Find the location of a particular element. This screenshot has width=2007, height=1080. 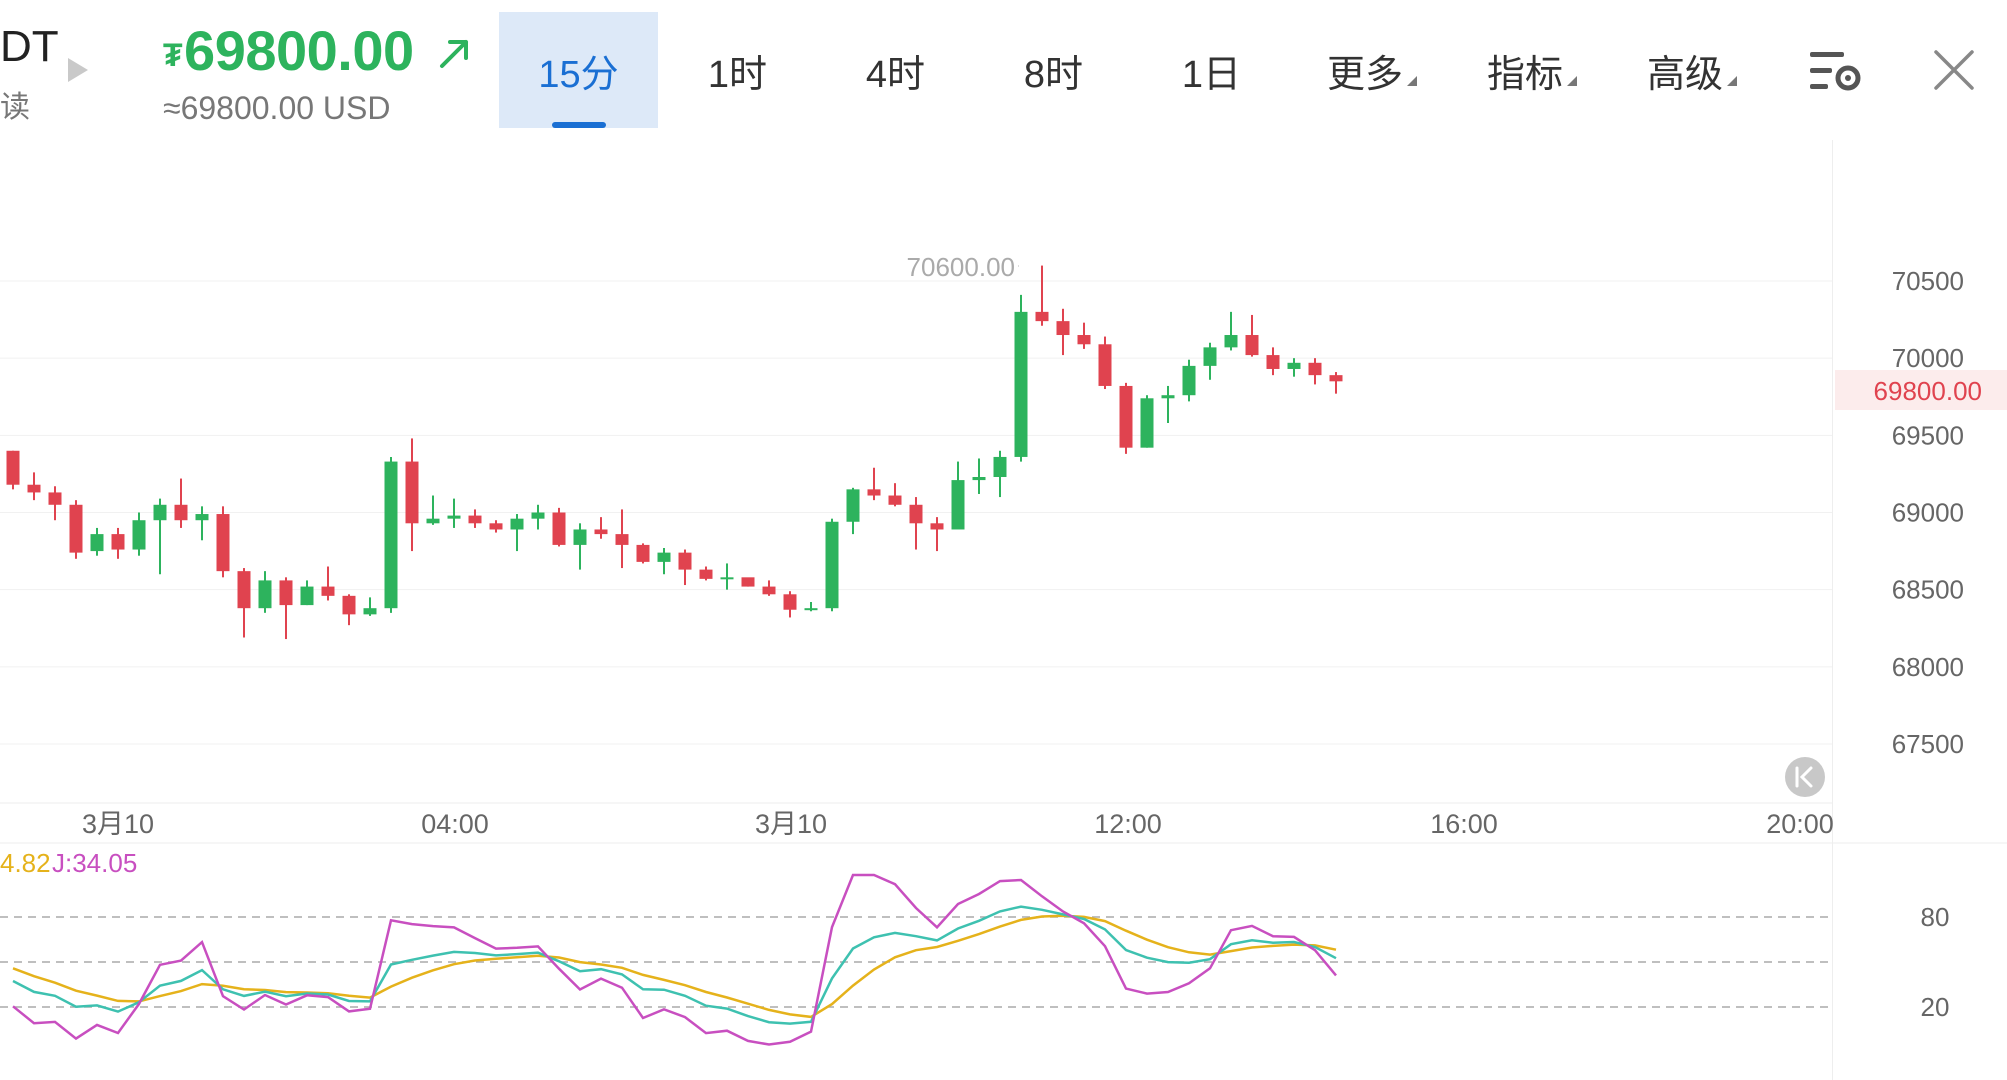

time-tick-label: 04:00 is located at coordinates (455, 824).